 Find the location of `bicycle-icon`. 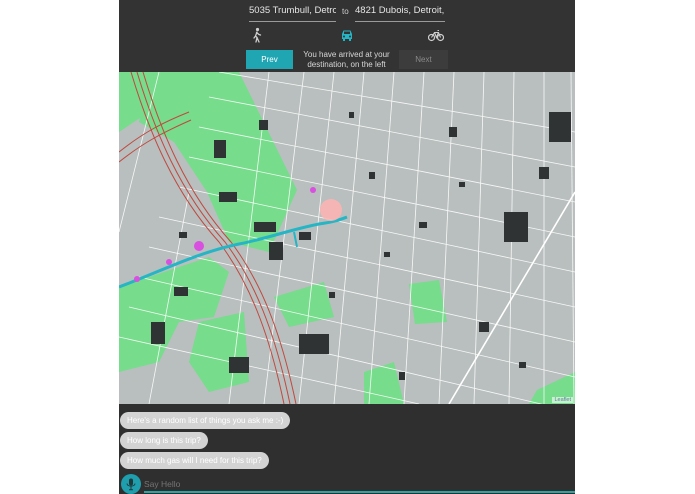

bicycle-icon is located at coordinates (436, 35).